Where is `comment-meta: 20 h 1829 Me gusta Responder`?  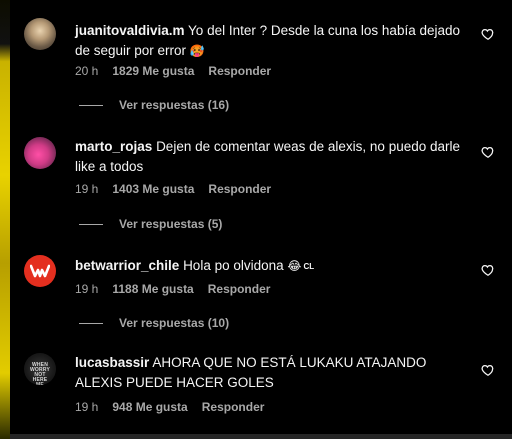
comment-meta: 20 h 1829 Me gusta Responder is located at coordinates (173, 71).